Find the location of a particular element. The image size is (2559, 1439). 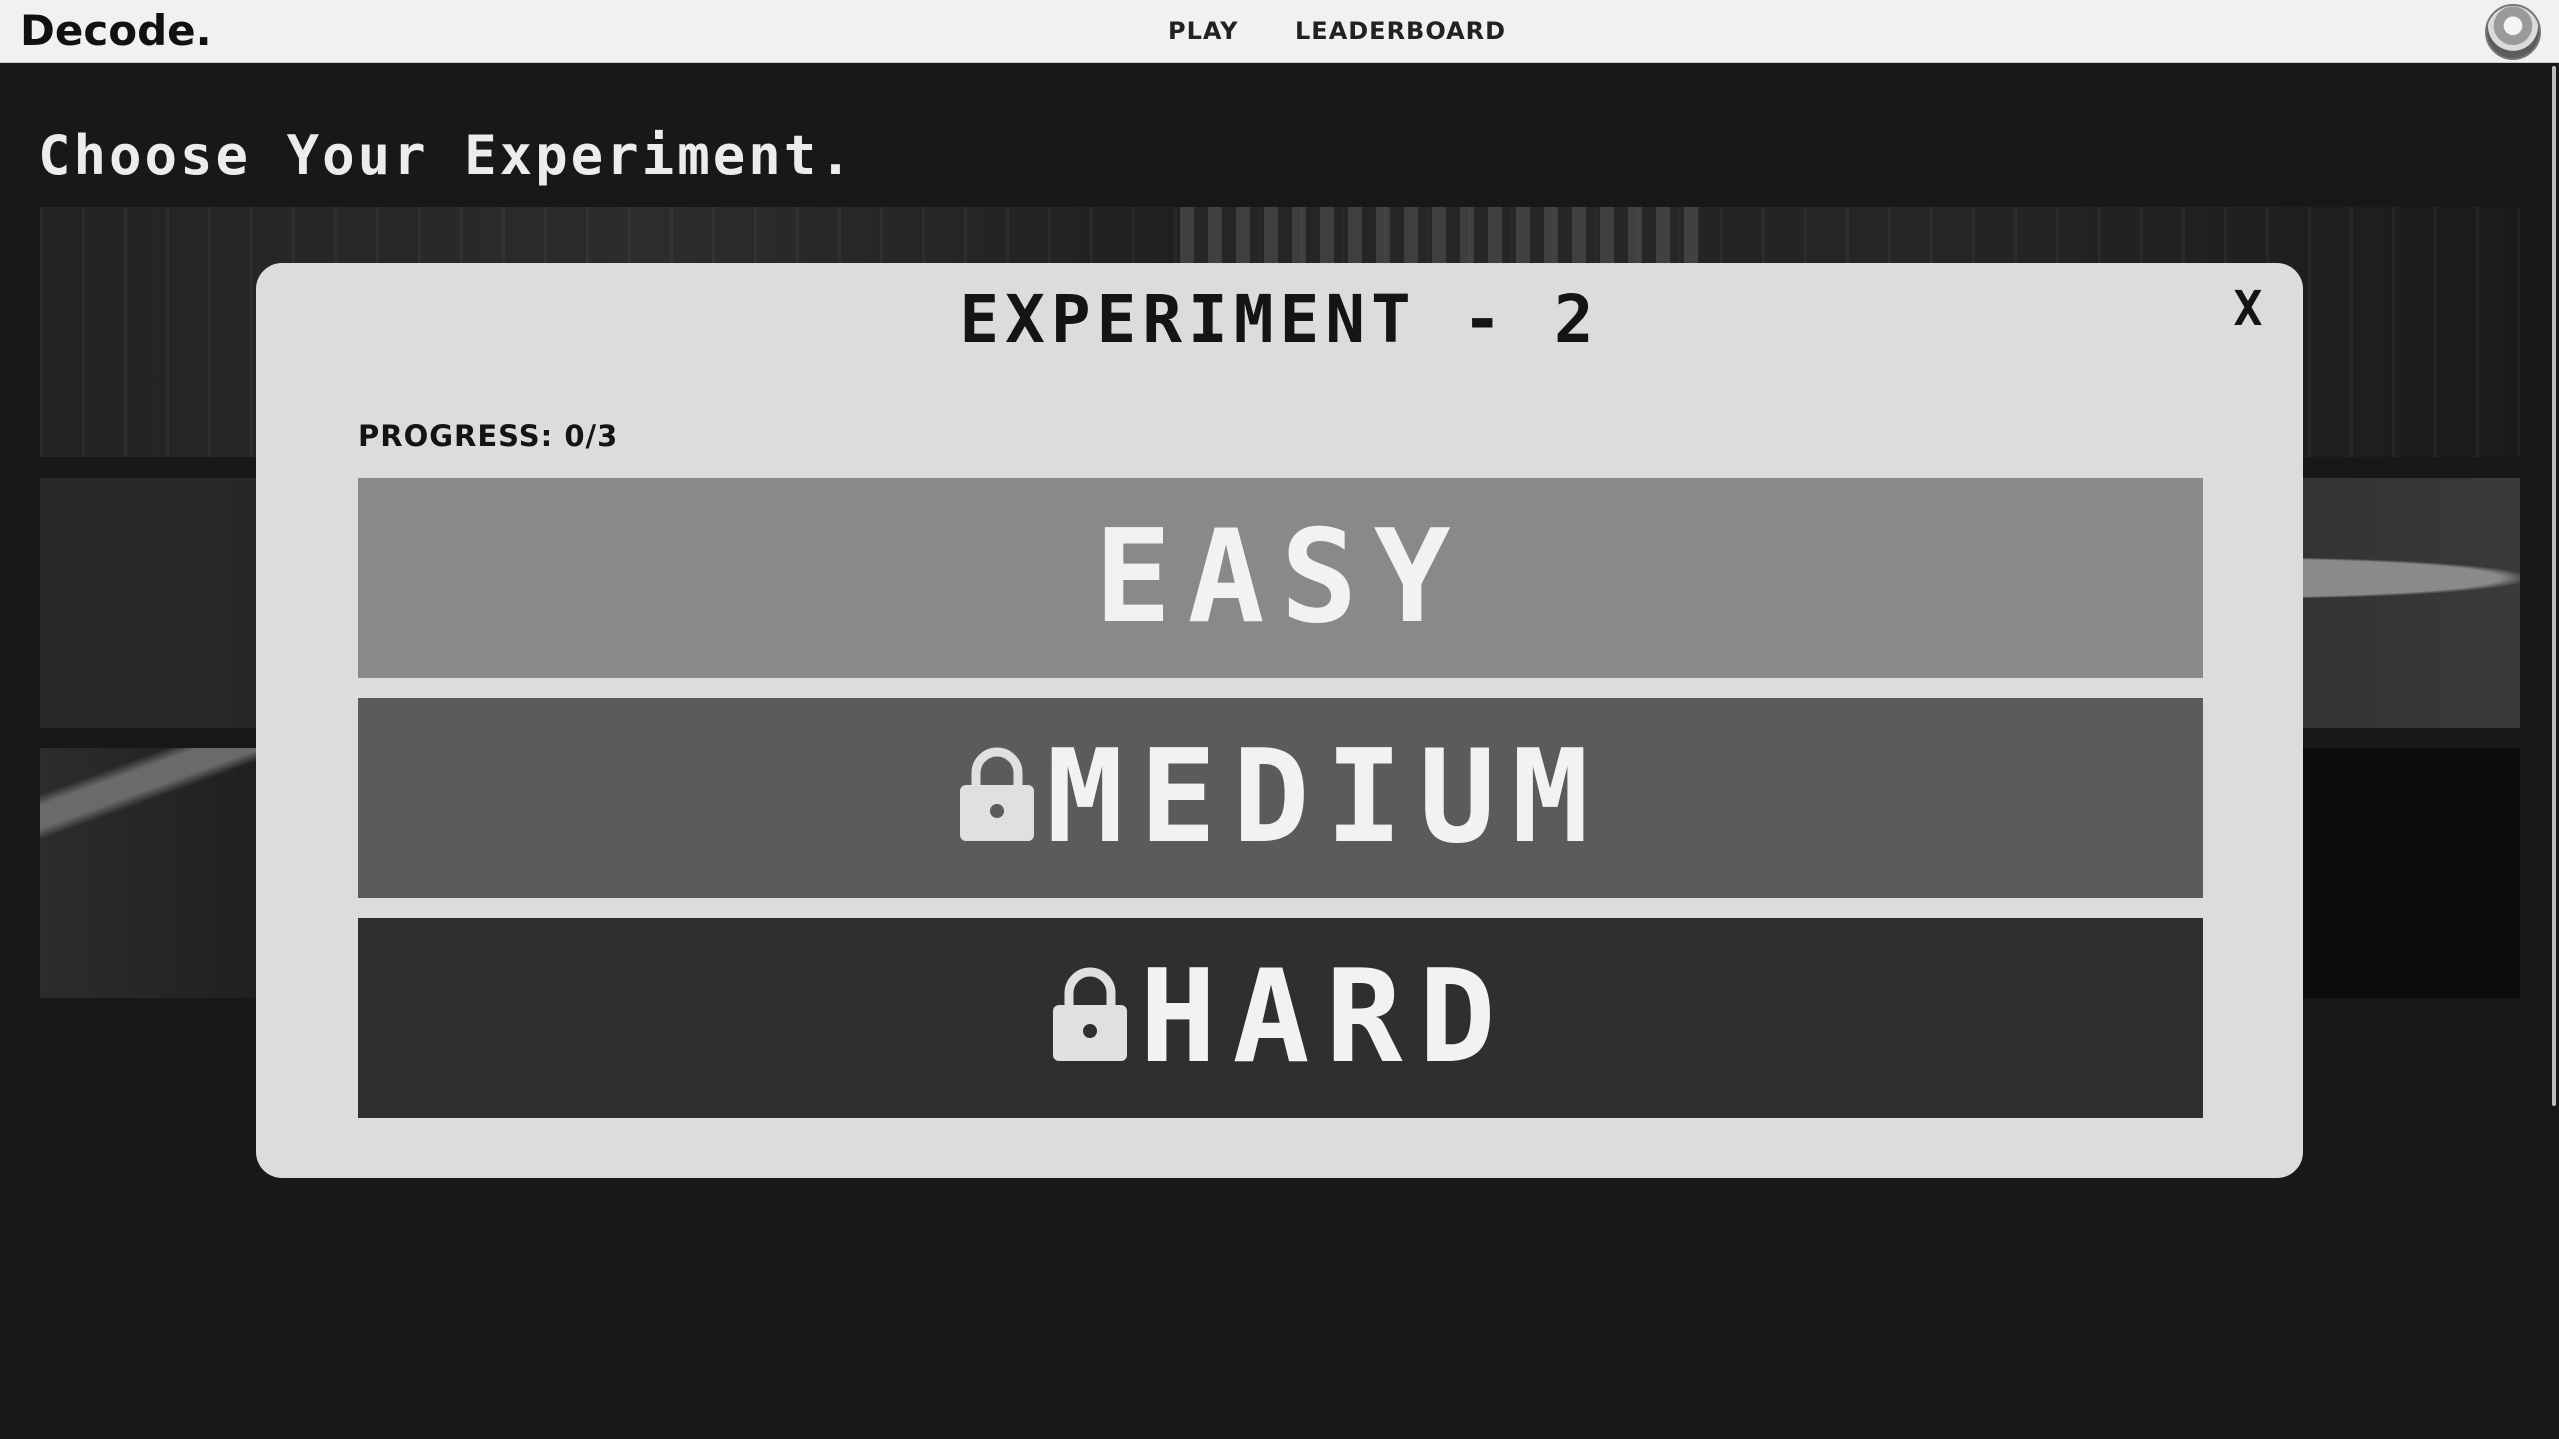

level-easy-button: EASY is located at coordinates (1280, 578).